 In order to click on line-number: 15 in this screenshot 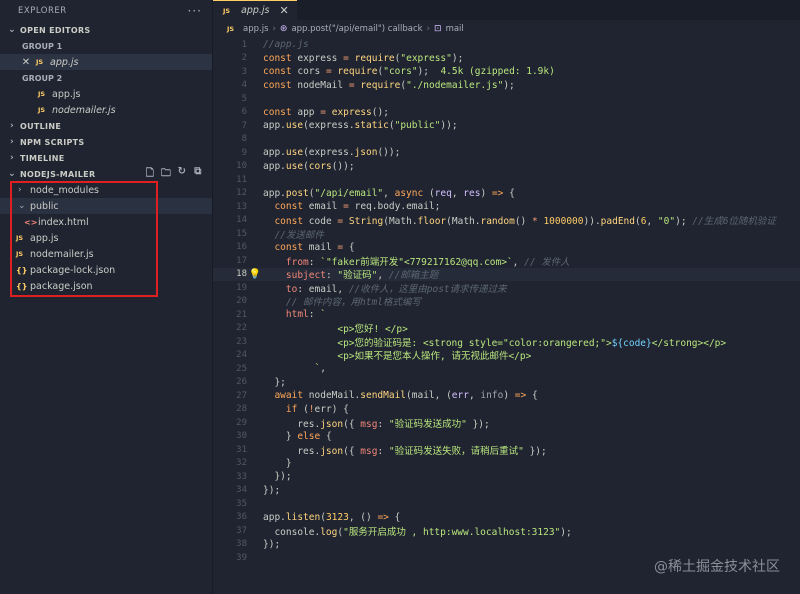, I will do `click(241, 233)`.